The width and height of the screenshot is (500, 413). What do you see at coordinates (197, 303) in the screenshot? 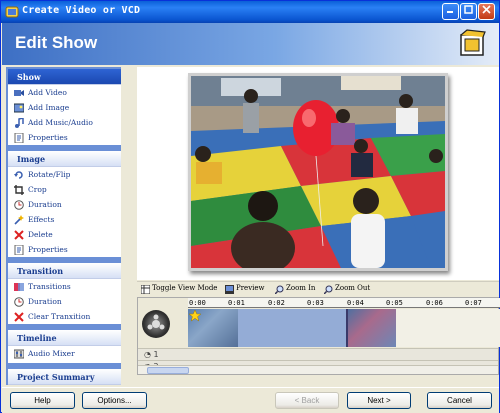
I see `tick-label: 0:00` at bounding box center [197, 303].